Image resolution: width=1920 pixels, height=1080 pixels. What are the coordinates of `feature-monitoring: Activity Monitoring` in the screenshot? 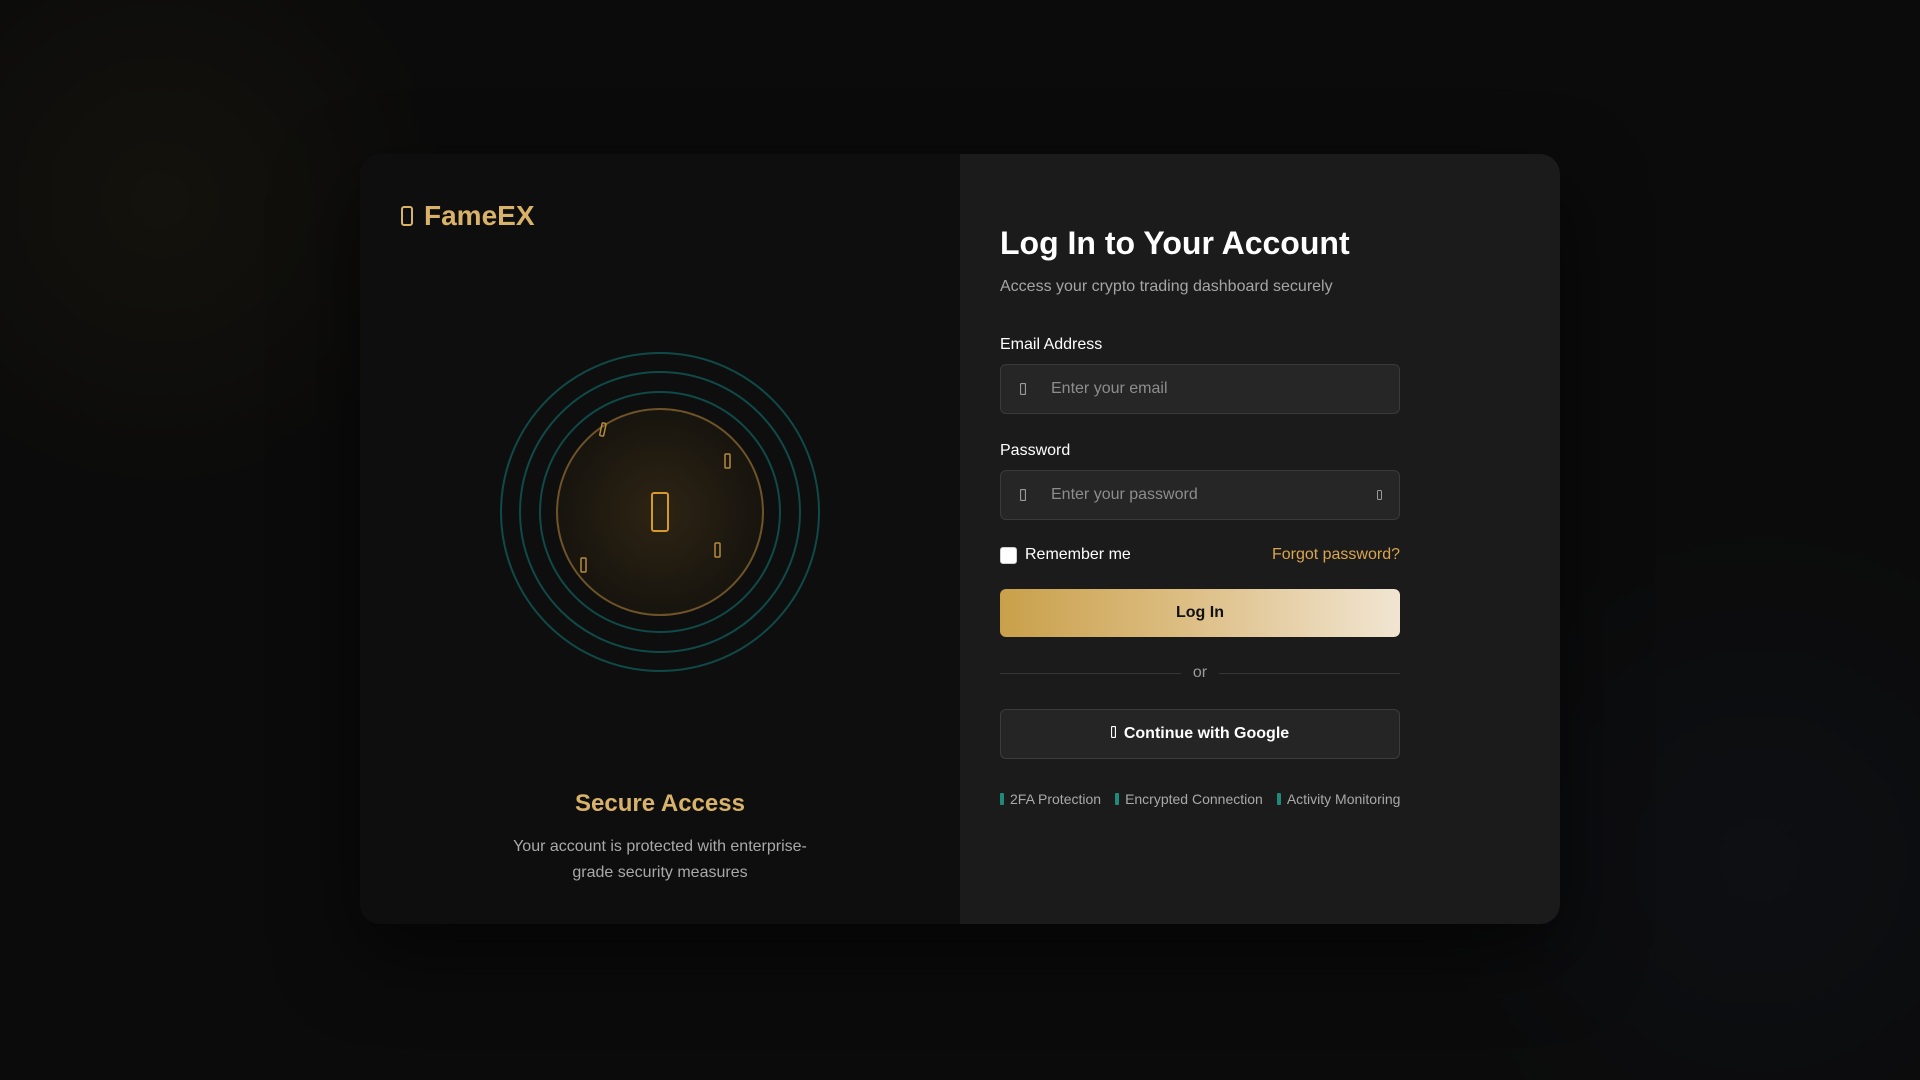 It's located at (1338, 799).